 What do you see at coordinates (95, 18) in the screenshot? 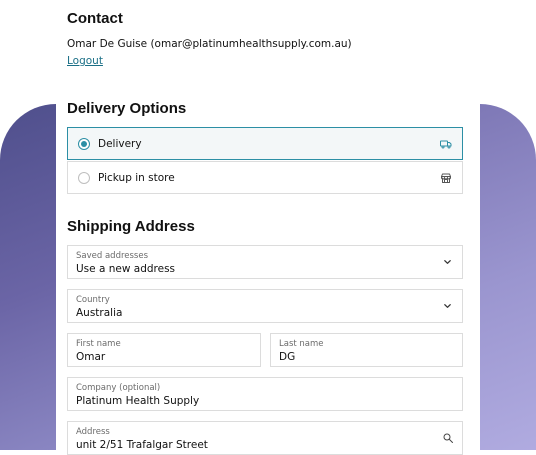
I see `contact-heading: Contact` at bounding box center [95, 18].